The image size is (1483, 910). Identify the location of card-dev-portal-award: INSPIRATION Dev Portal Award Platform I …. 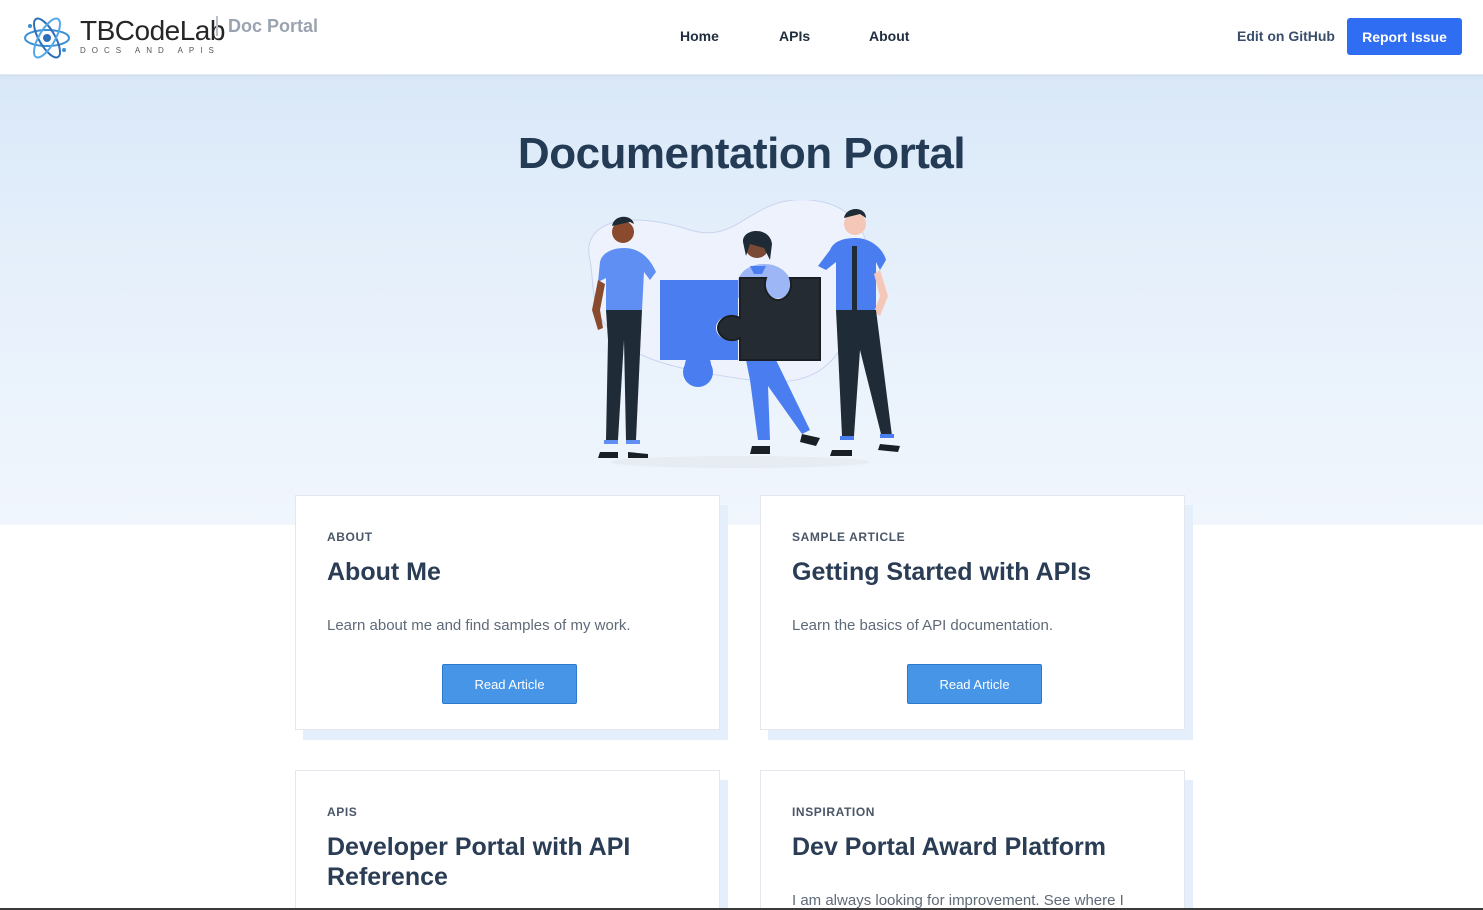
(972, 840).